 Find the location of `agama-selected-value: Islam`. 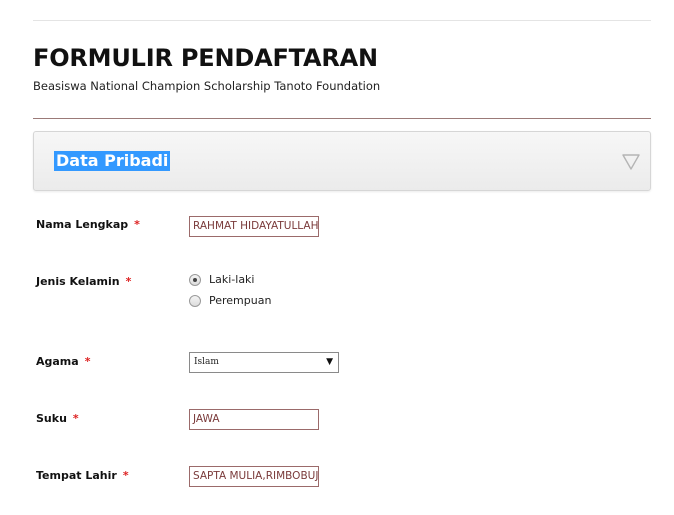

agama-selected-value: Islam is located at coordinates (206, 362).